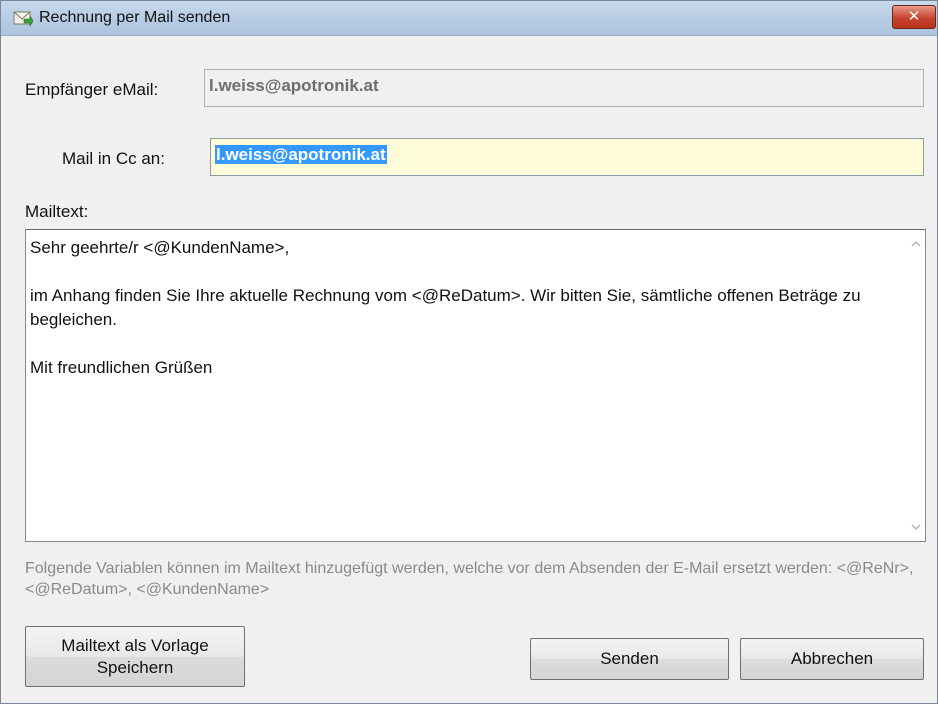  I want to click on chevron-up-icon, so click(916, 244).